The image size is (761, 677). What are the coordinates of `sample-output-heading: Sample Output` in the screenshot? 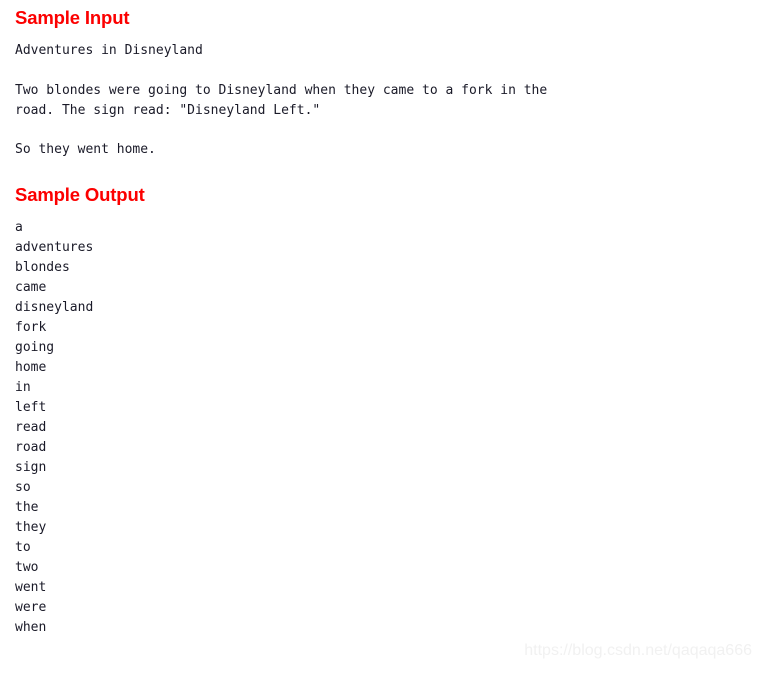 It's located at (80, 194).